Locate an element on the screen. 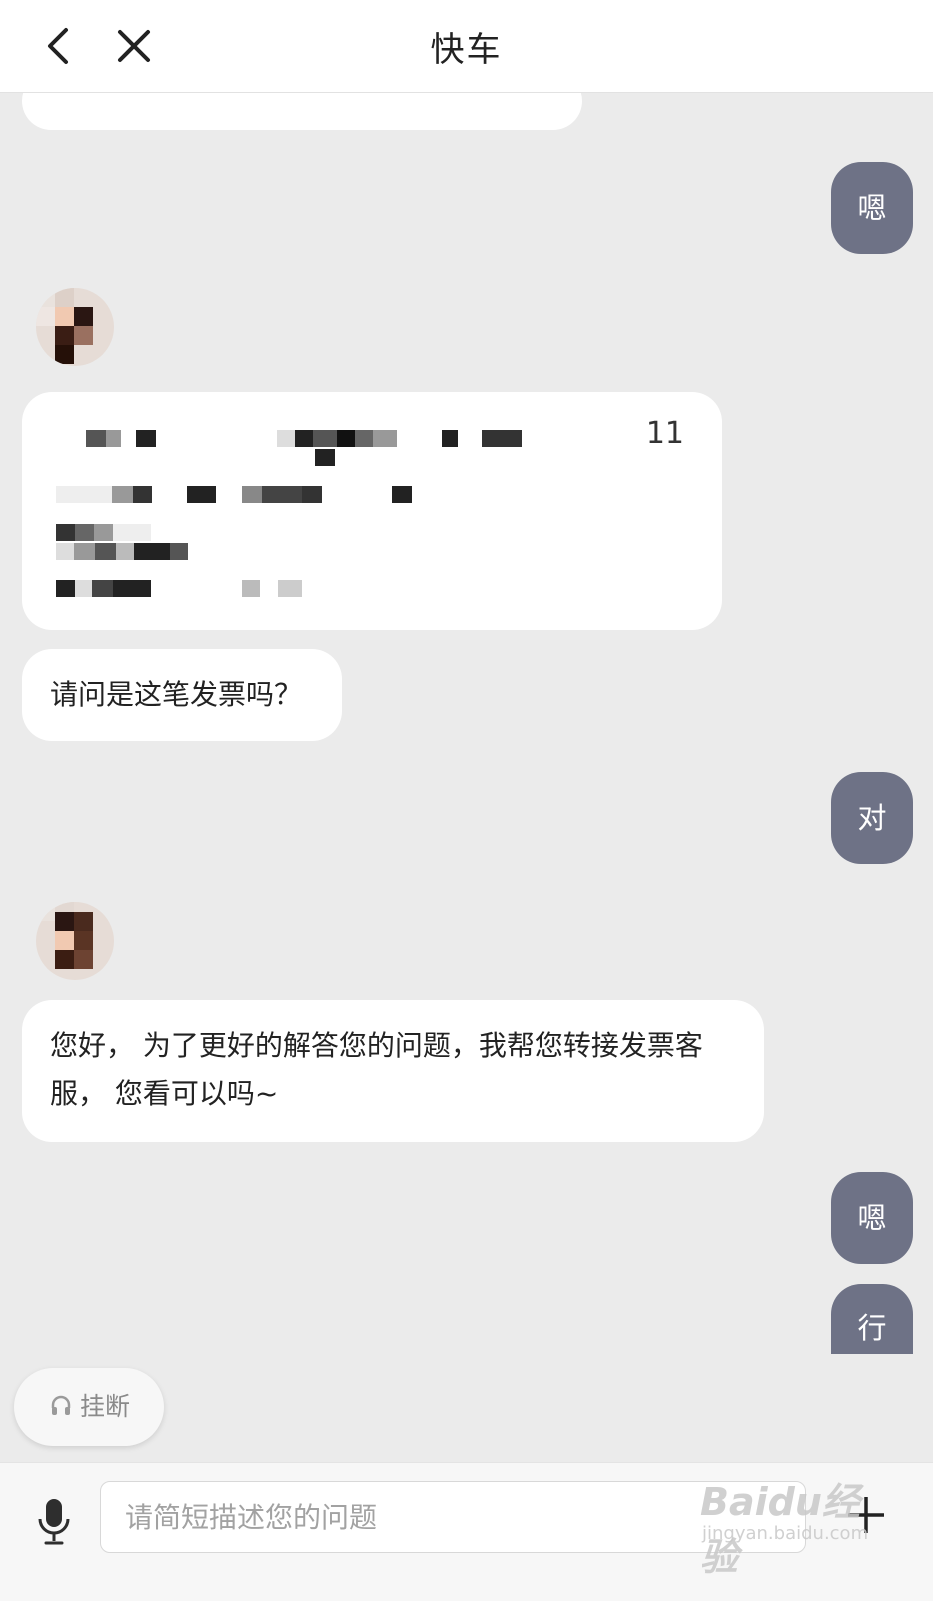 The width and height of the screenshot is (933, 1601). message-text: 您好， 为了更好的解答您的问题，我帮您转接发票客服， 您看可以吗~ is located at coordinates (376, 1069).